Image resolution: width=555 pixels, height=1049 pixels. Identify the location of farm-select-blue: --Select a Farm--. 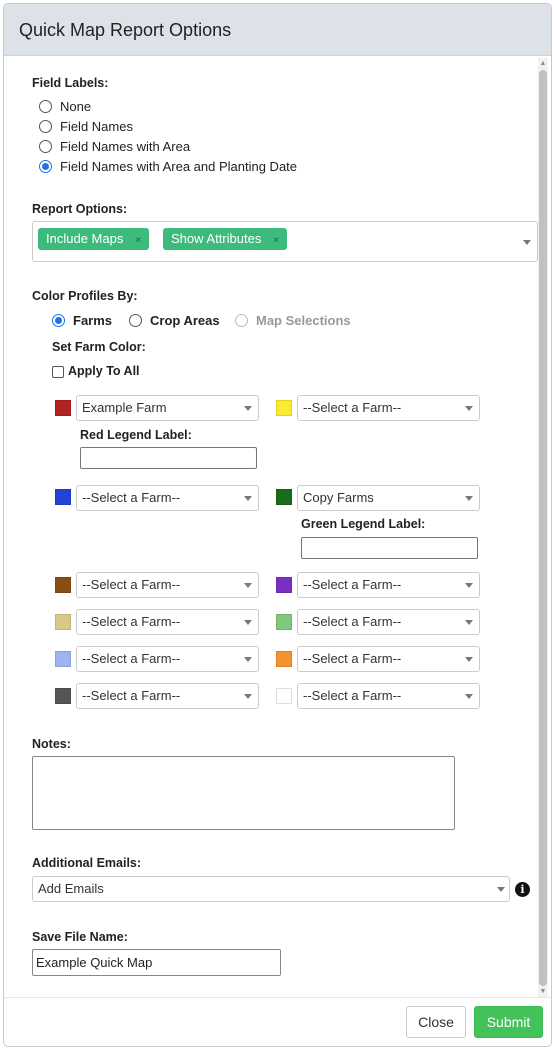
(167, 498).